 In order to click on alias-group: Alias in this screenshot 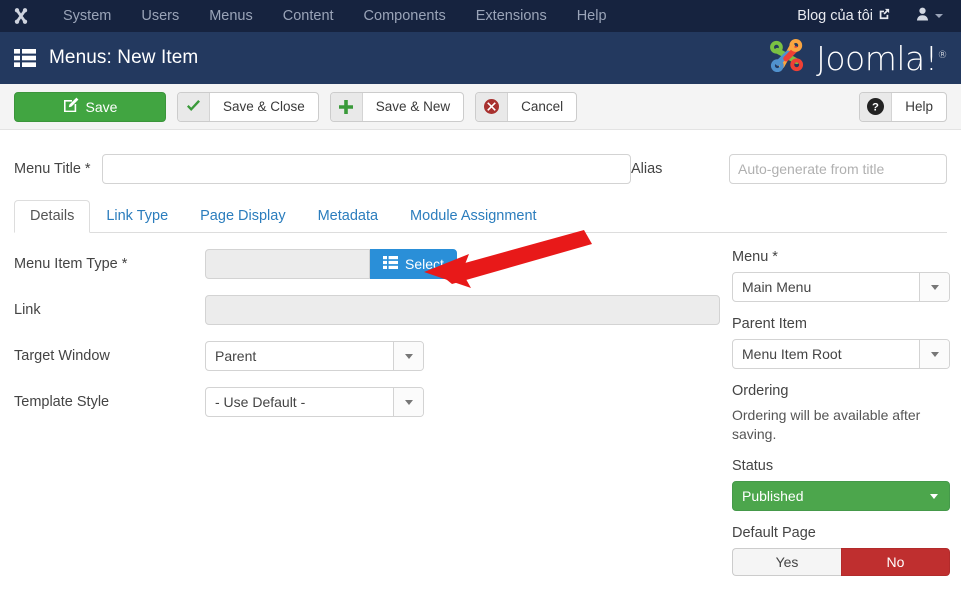, I will do `click(789, 169)`.